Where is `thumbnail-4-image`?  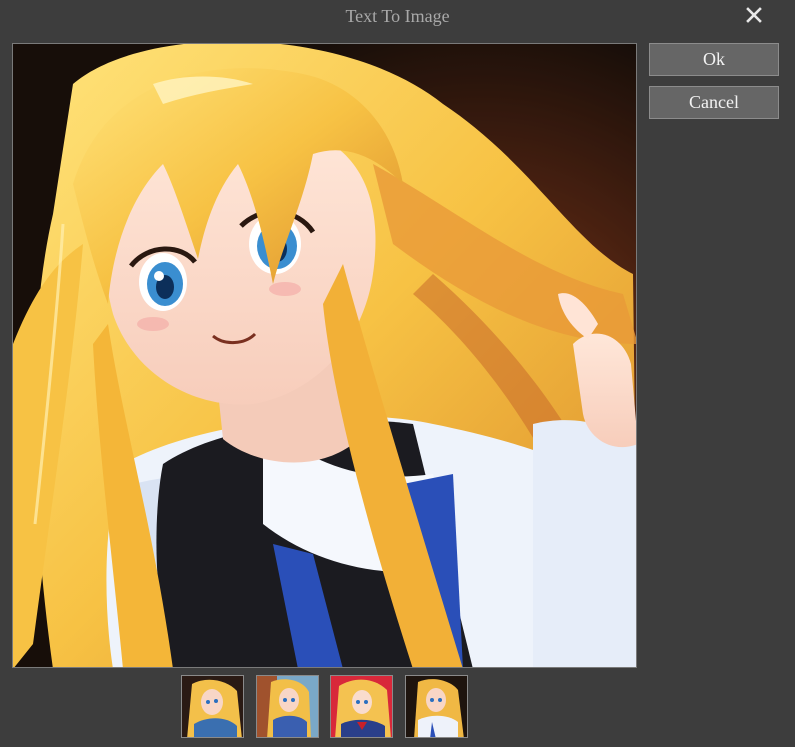
thumbnail-4-image is located at coordinates (436, 706).